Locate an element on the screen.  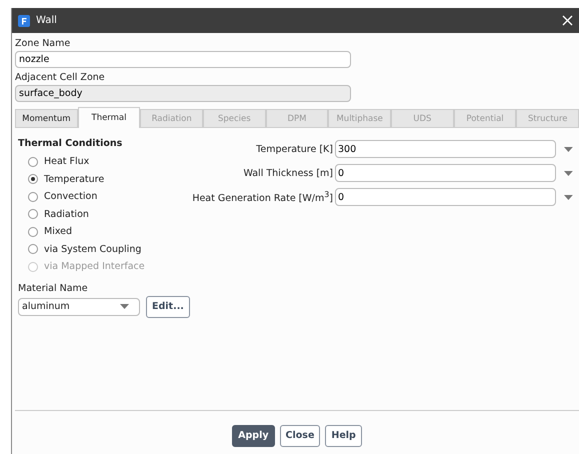
field-label: Adjacent Cell Zone is located at coordinates (60, 77).